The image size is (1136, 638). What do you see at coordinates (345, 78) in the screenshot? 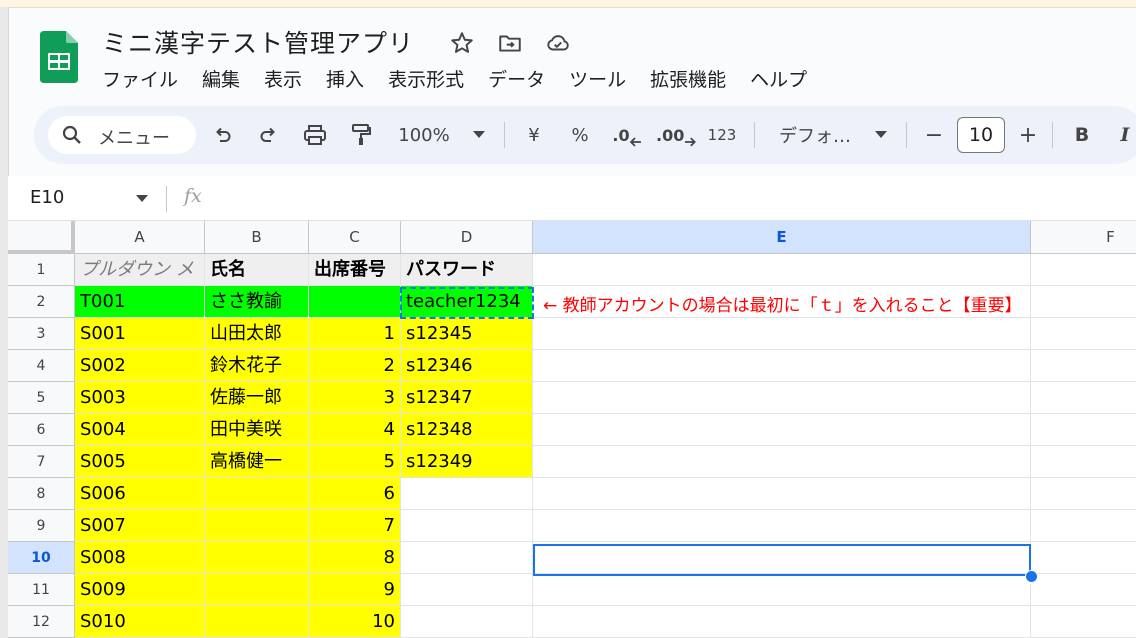
I see `menu-insert: 挿入` at bounding box center [345, 78].